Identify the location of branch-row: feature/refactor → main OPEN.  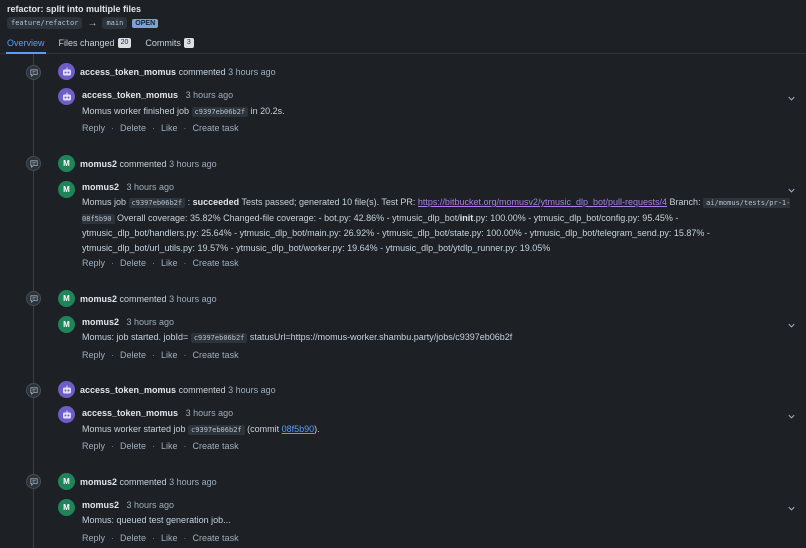
(83, 23).